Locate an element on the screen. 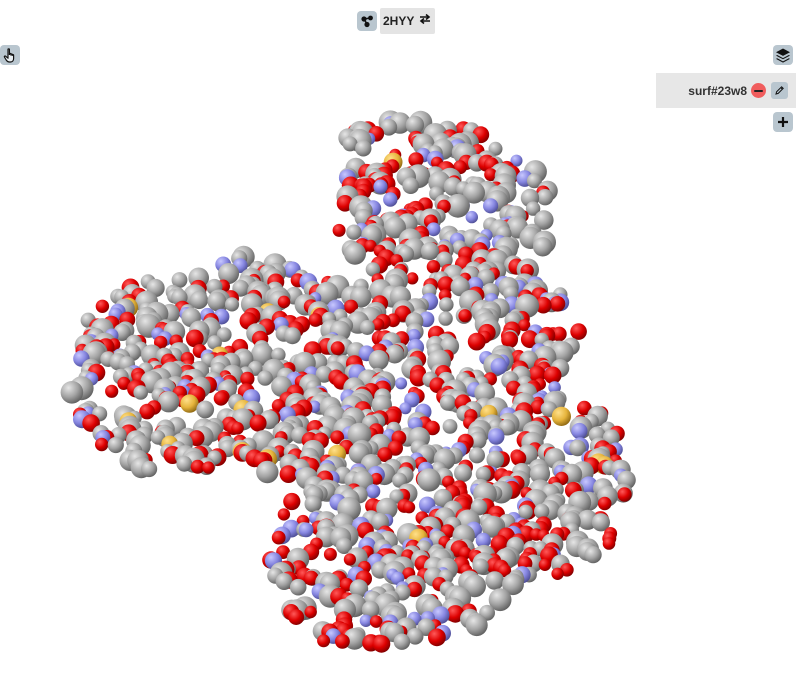  molecule-icon is located at coordinates (367, 21).